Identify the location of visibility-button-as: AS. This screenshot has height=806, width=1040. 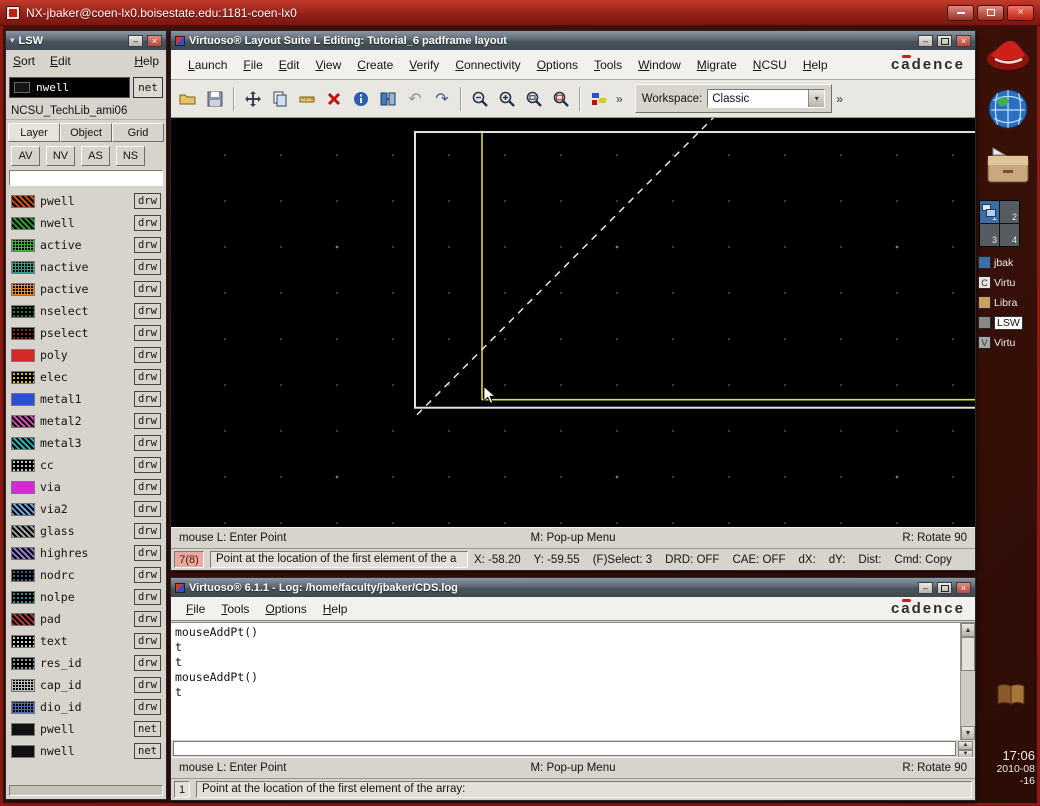
(95, 156).